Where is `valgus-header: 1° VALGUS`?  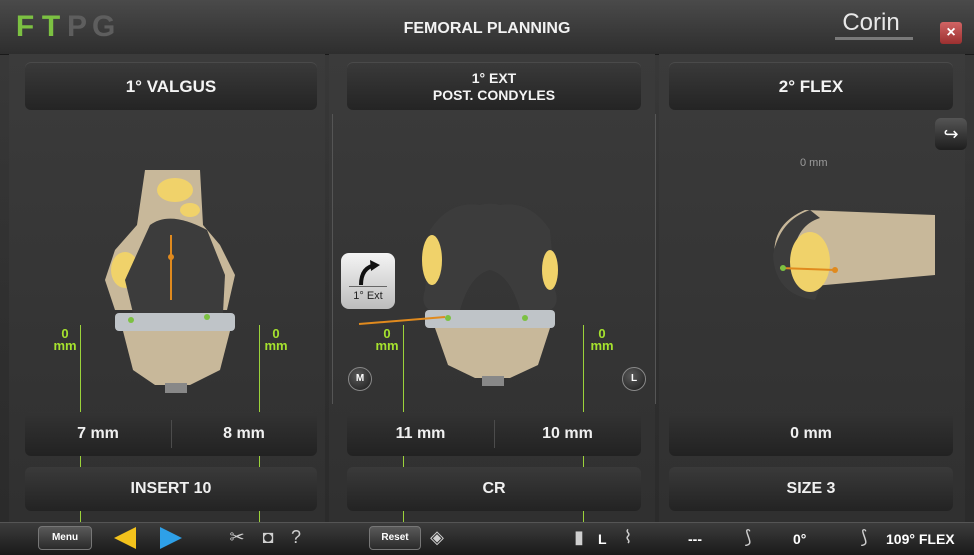 valgus-header: 1° VALGUS is located at coordinates (171, 86).